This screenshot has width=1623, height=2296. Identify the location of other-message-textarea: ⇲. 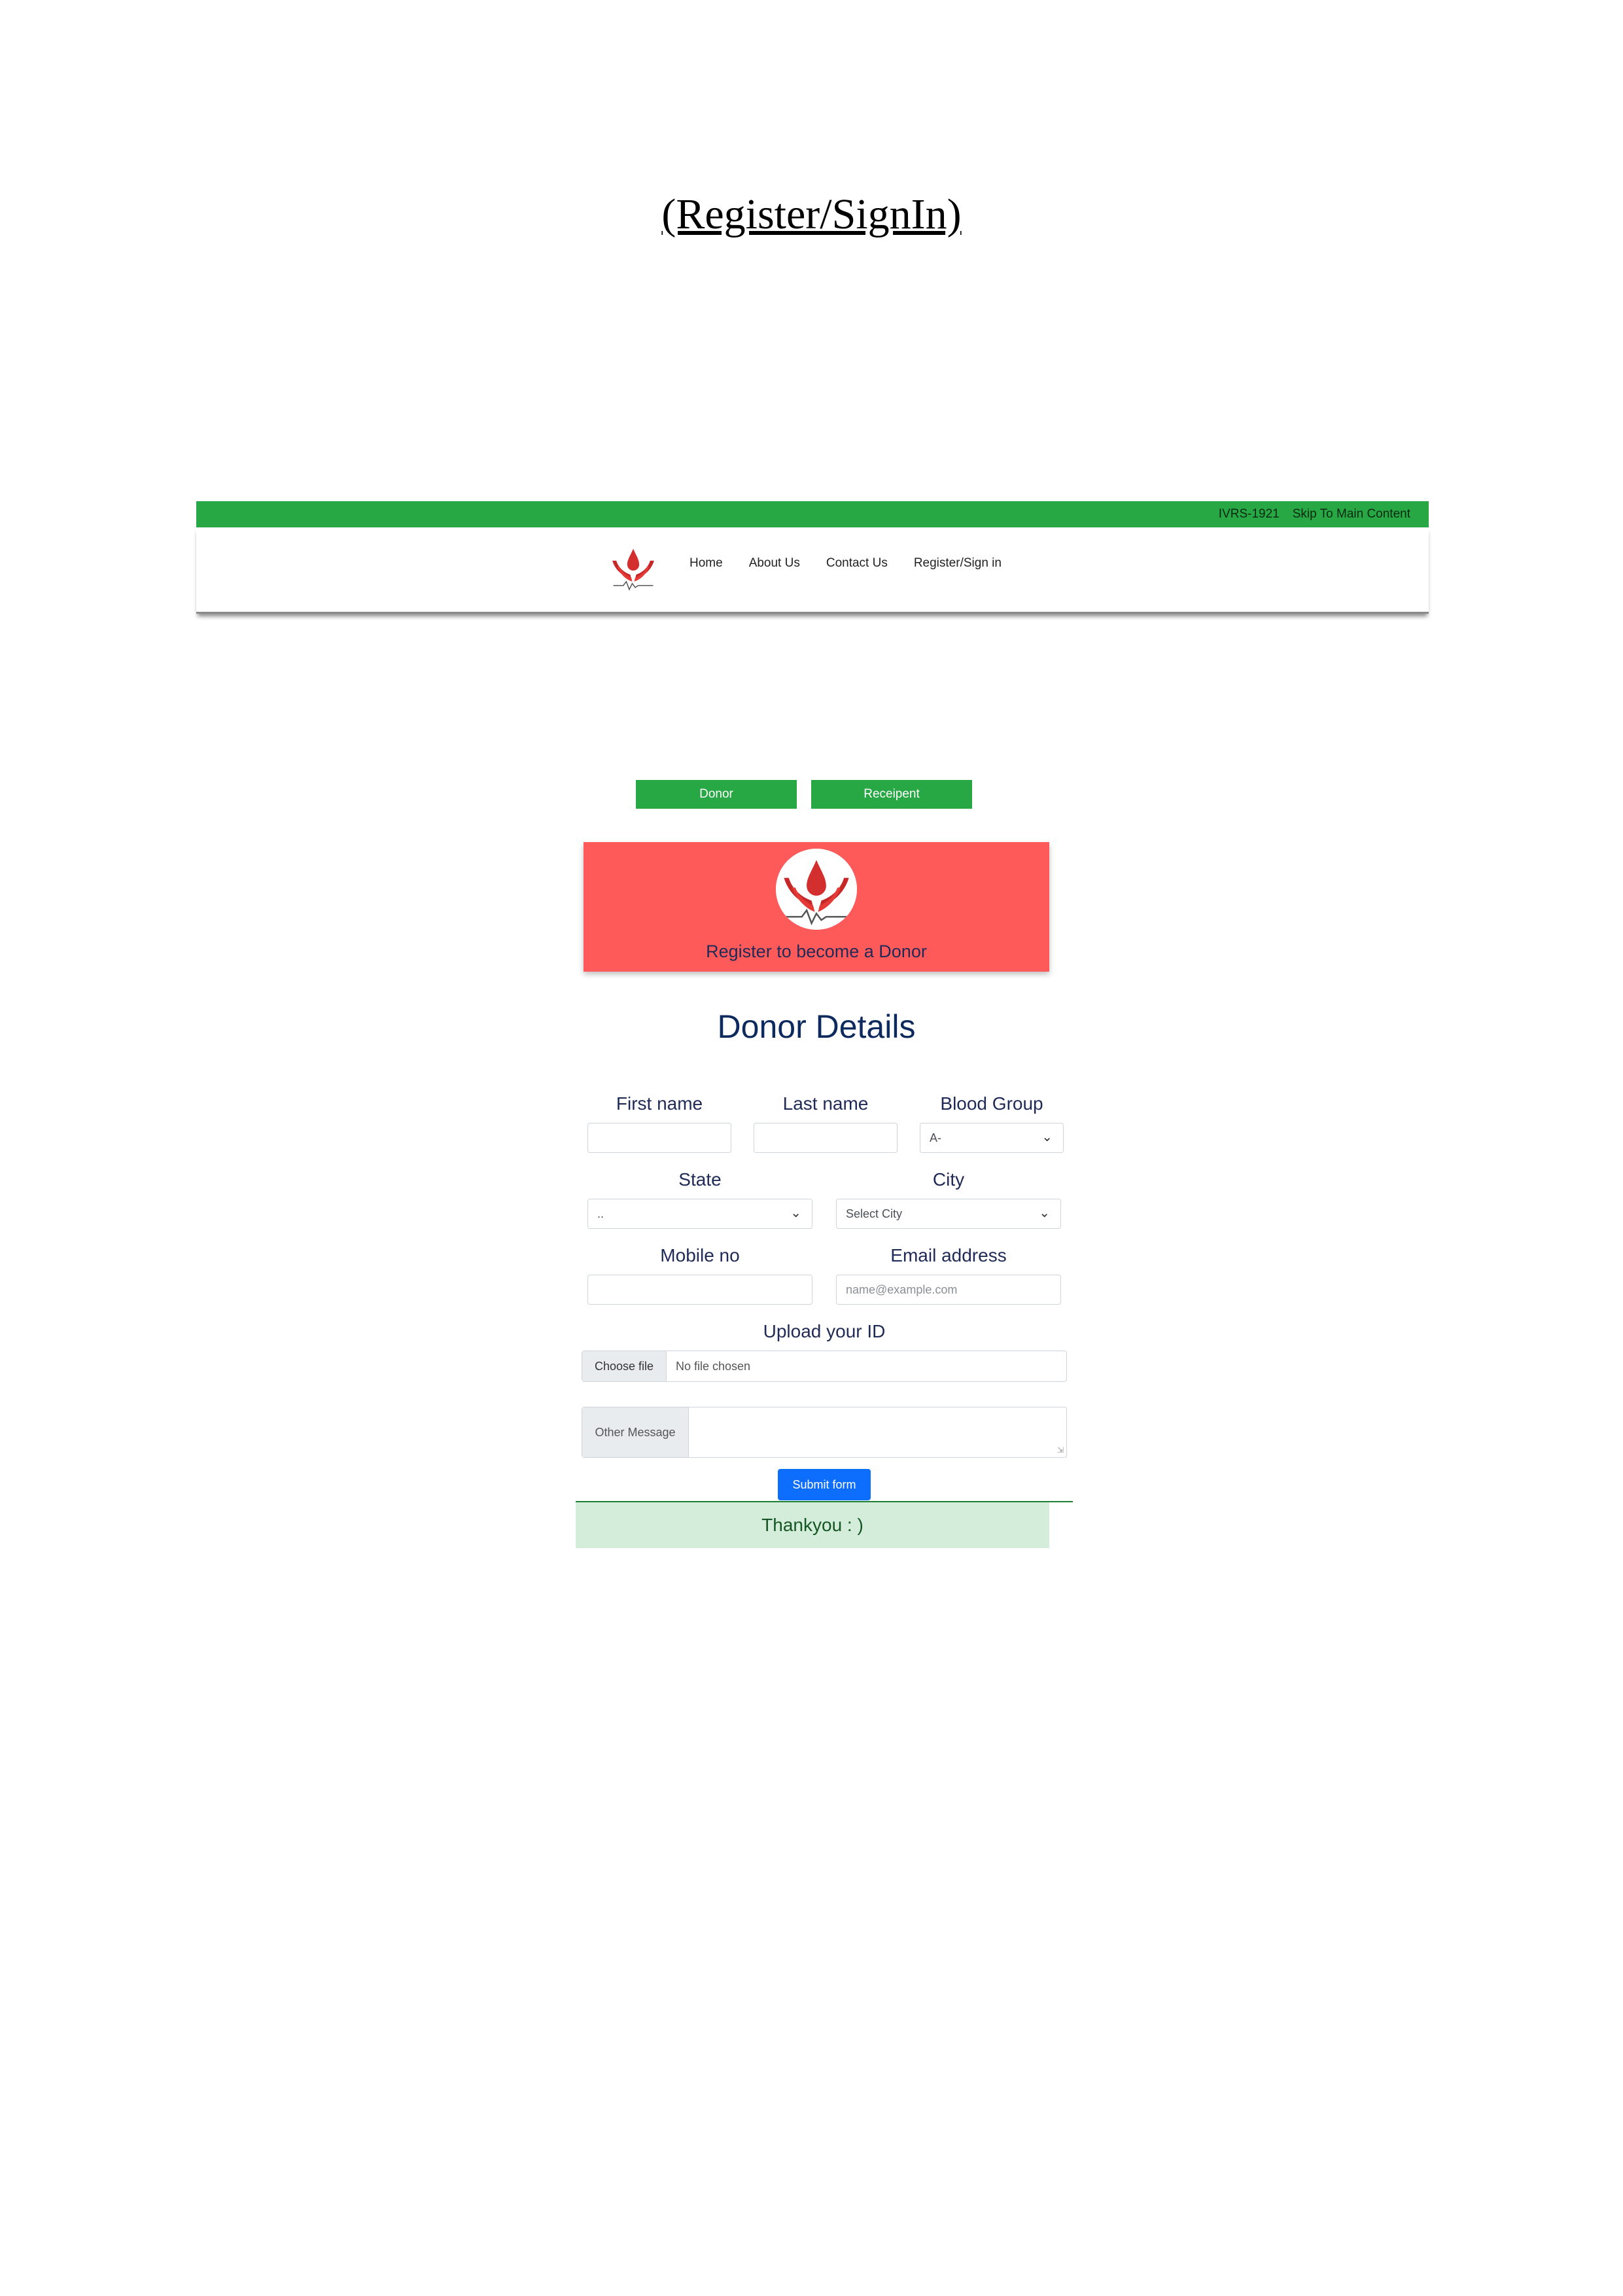
(878, 1432).